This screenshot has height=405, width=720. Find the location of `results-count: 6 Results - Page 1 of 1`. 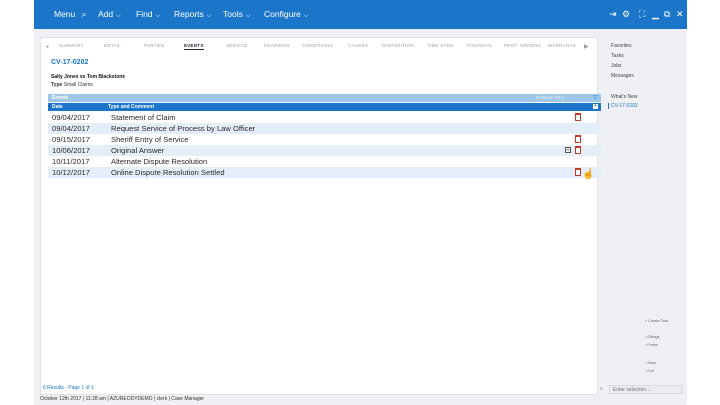

results-count: 6 Results - Page 1 of 1 is located at coordinates (68, 388).